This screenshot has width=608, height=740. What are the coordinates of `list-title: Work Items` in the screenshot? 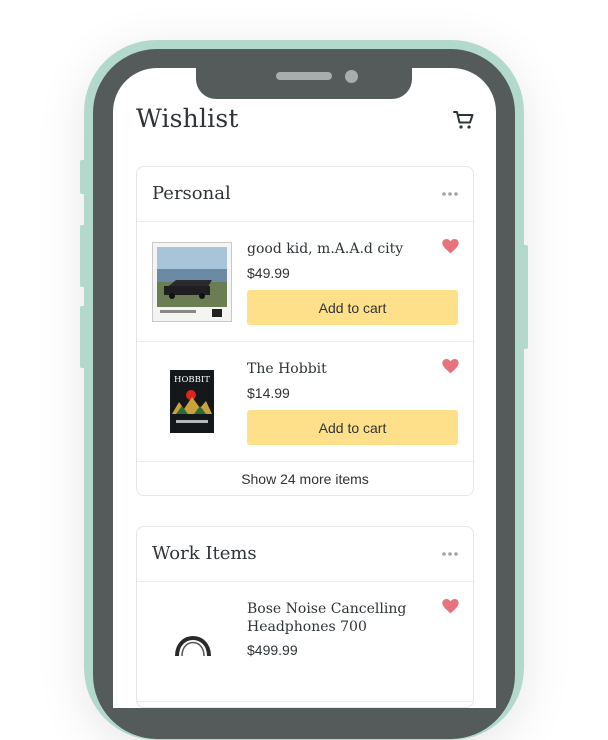 It's located at (204, 553).